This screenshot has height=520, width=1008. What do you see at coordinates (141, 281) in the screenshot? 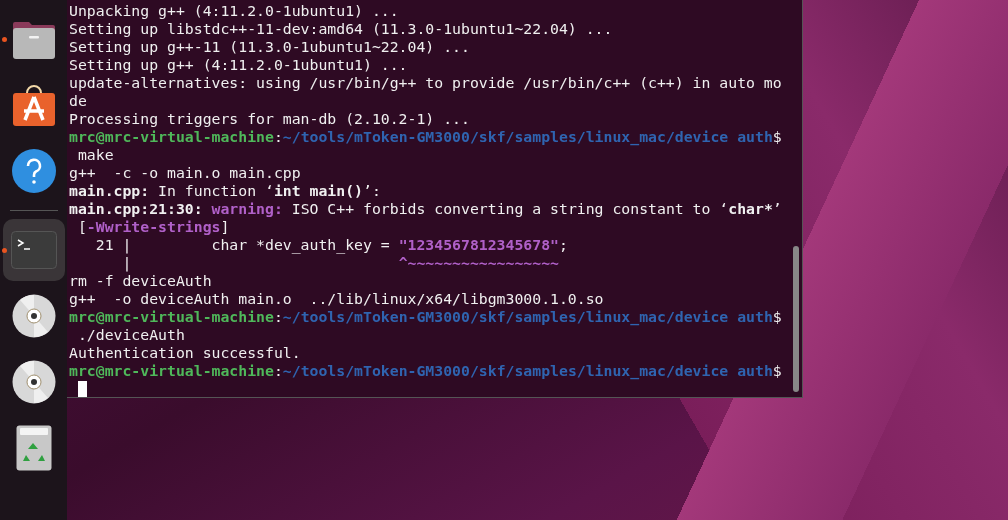
I see `terminal-line: rm -f deviceAuth` at bounding box center [141, 281].